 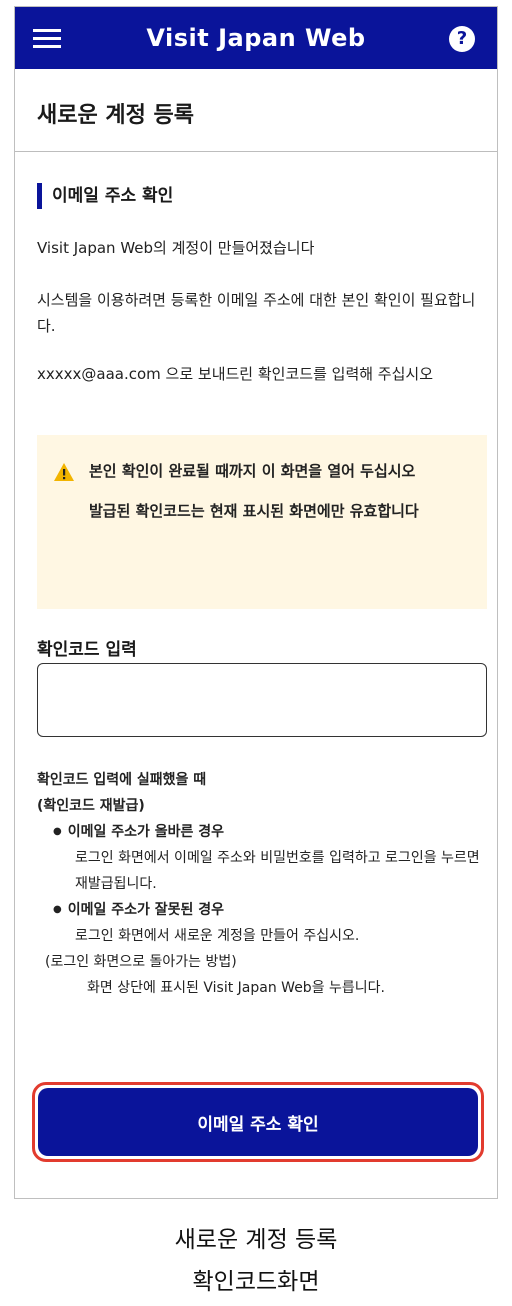 I want to click on enter-code-instruction: xxxxx@aaa.com 으로 보내드린 확인코드를 입력해 주십시오, so click(x=235, y=374).